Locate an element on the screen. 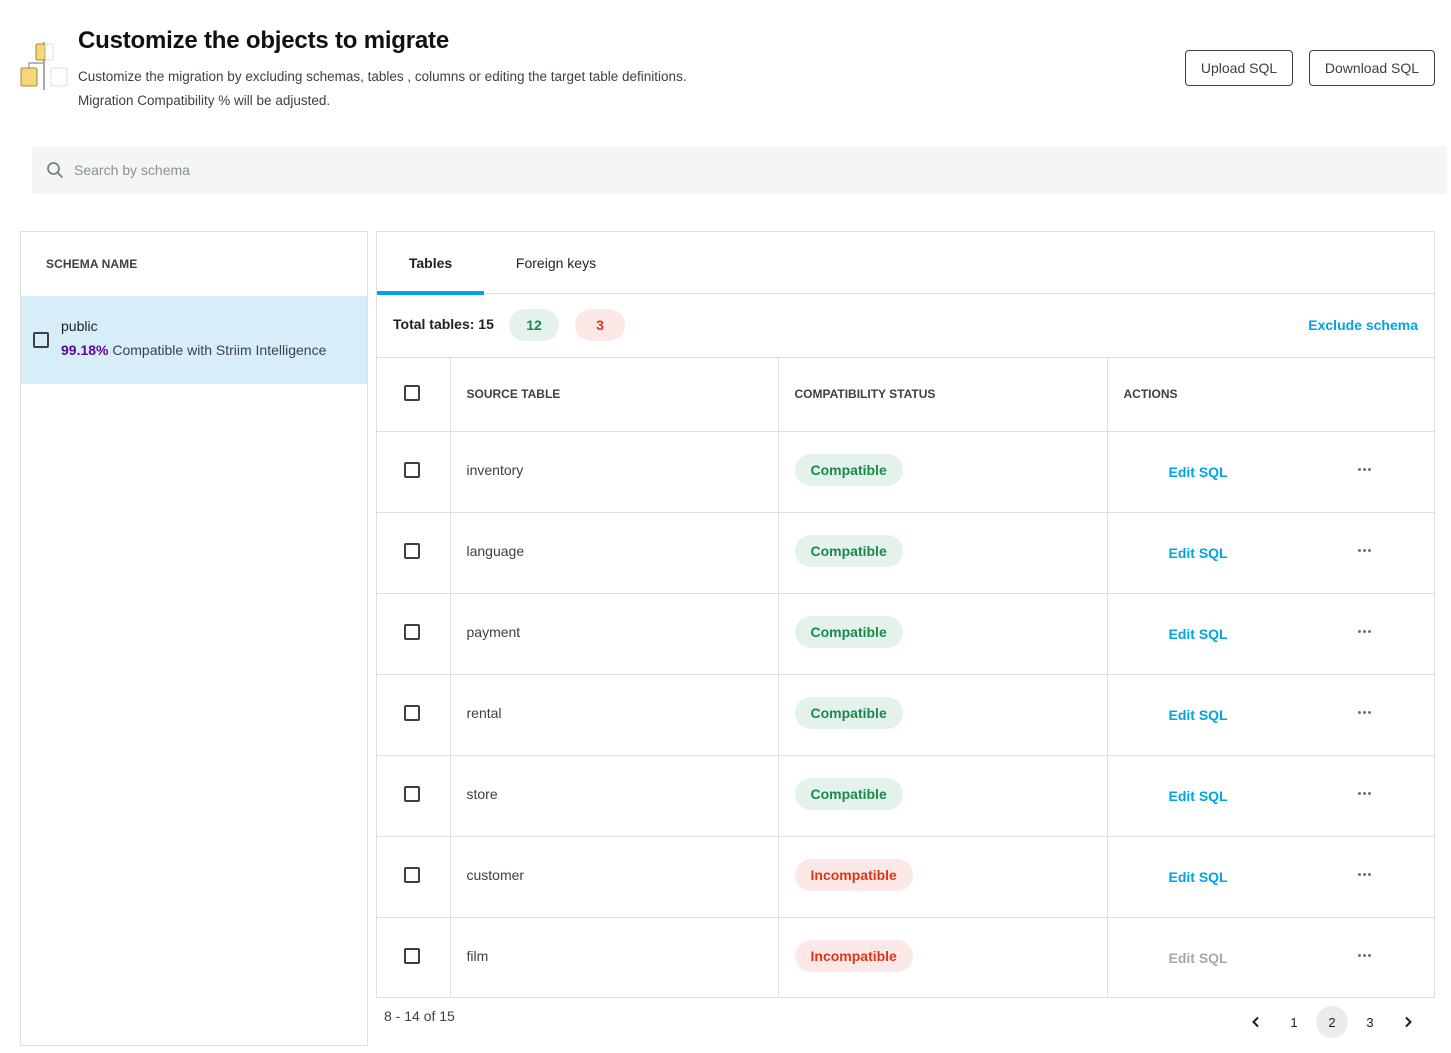  pagination-range: 8 - 14 of 15 is located at coordinates (419, 1016).